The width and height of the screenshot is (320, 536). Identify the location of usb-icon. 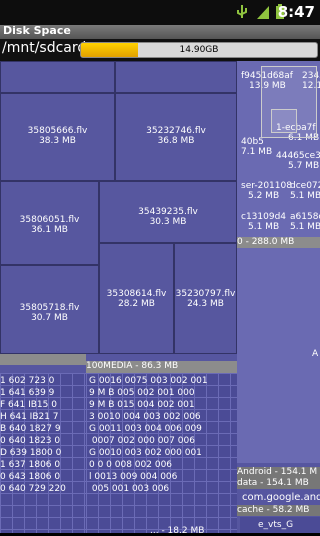
(242, 14).